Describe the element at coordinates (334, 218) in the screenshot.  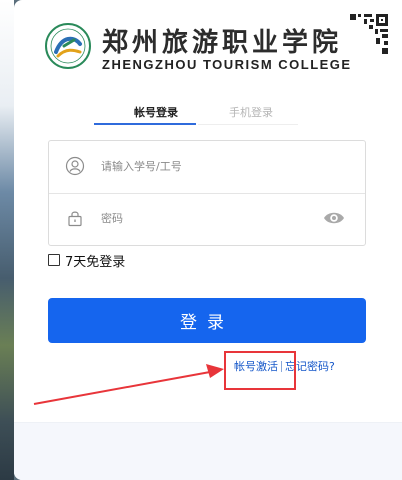
I see `eye-icon` at that location.